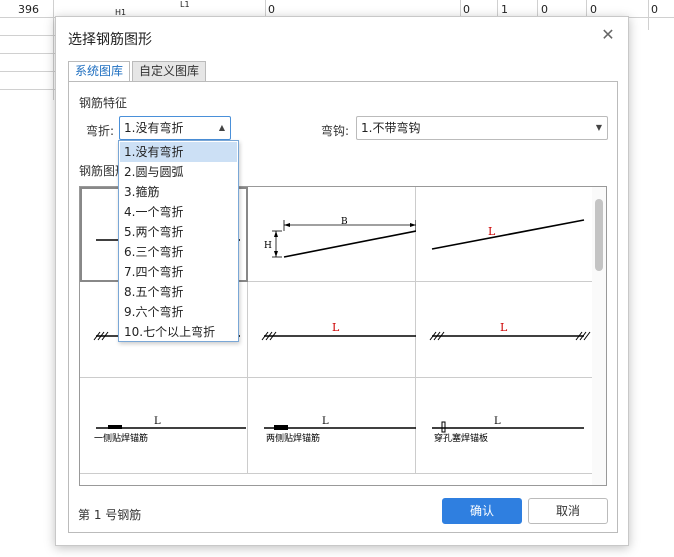 The image size is (674, 557). What do you see at coordinates (178, 212) in the screenshot?
I see `bend-option-4: 4.一个弯折` at bounding box center [178, 212].